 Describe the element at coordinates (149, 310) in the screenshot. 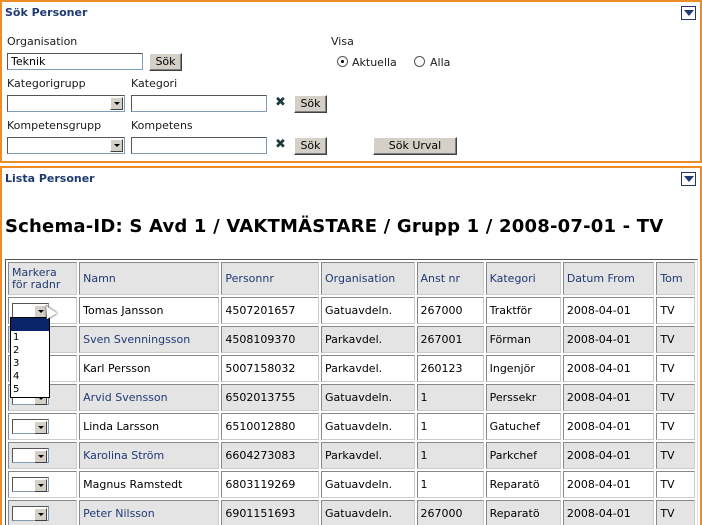

I see `cell-namn: Tomas Jansson` at that location.